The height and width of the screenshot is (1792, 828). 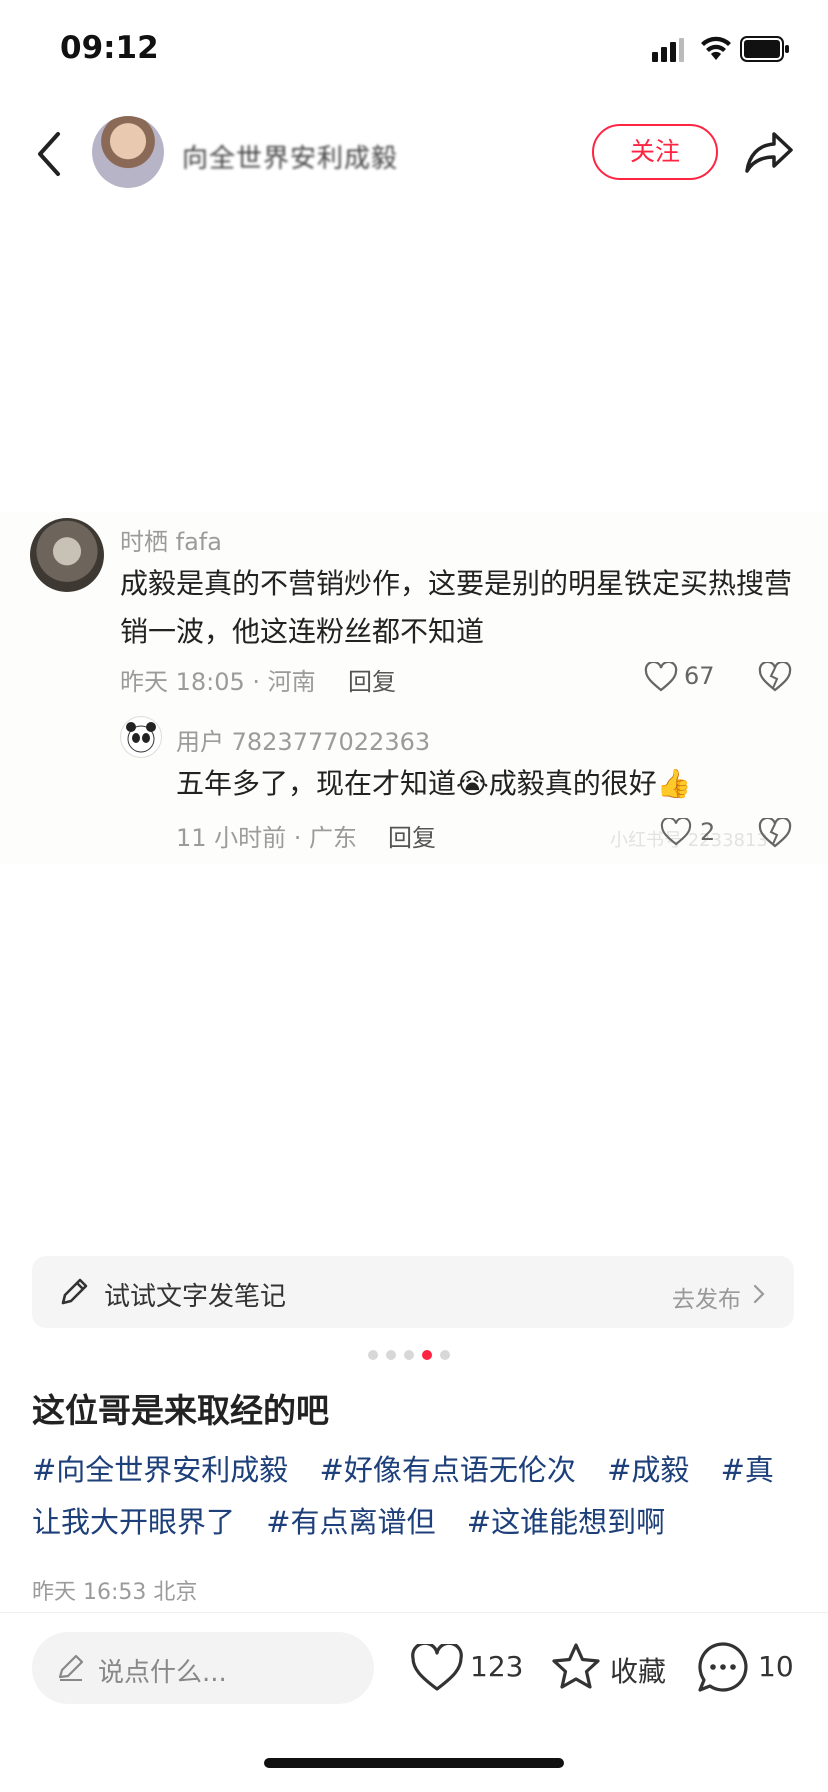 What do you see at coordinates (566, 1522) in the screenshot?
I see `hashtag-link: #这谁能想到啊` at bounding box center [566, 1522].